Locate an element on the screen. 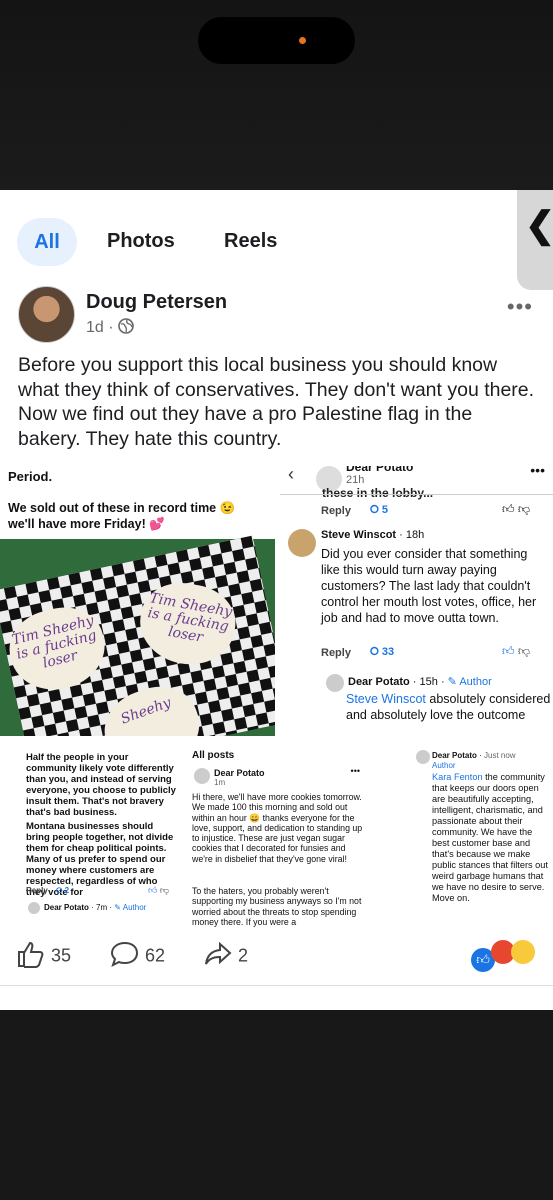  share-count: 2 is located at coordinates (243, 955).